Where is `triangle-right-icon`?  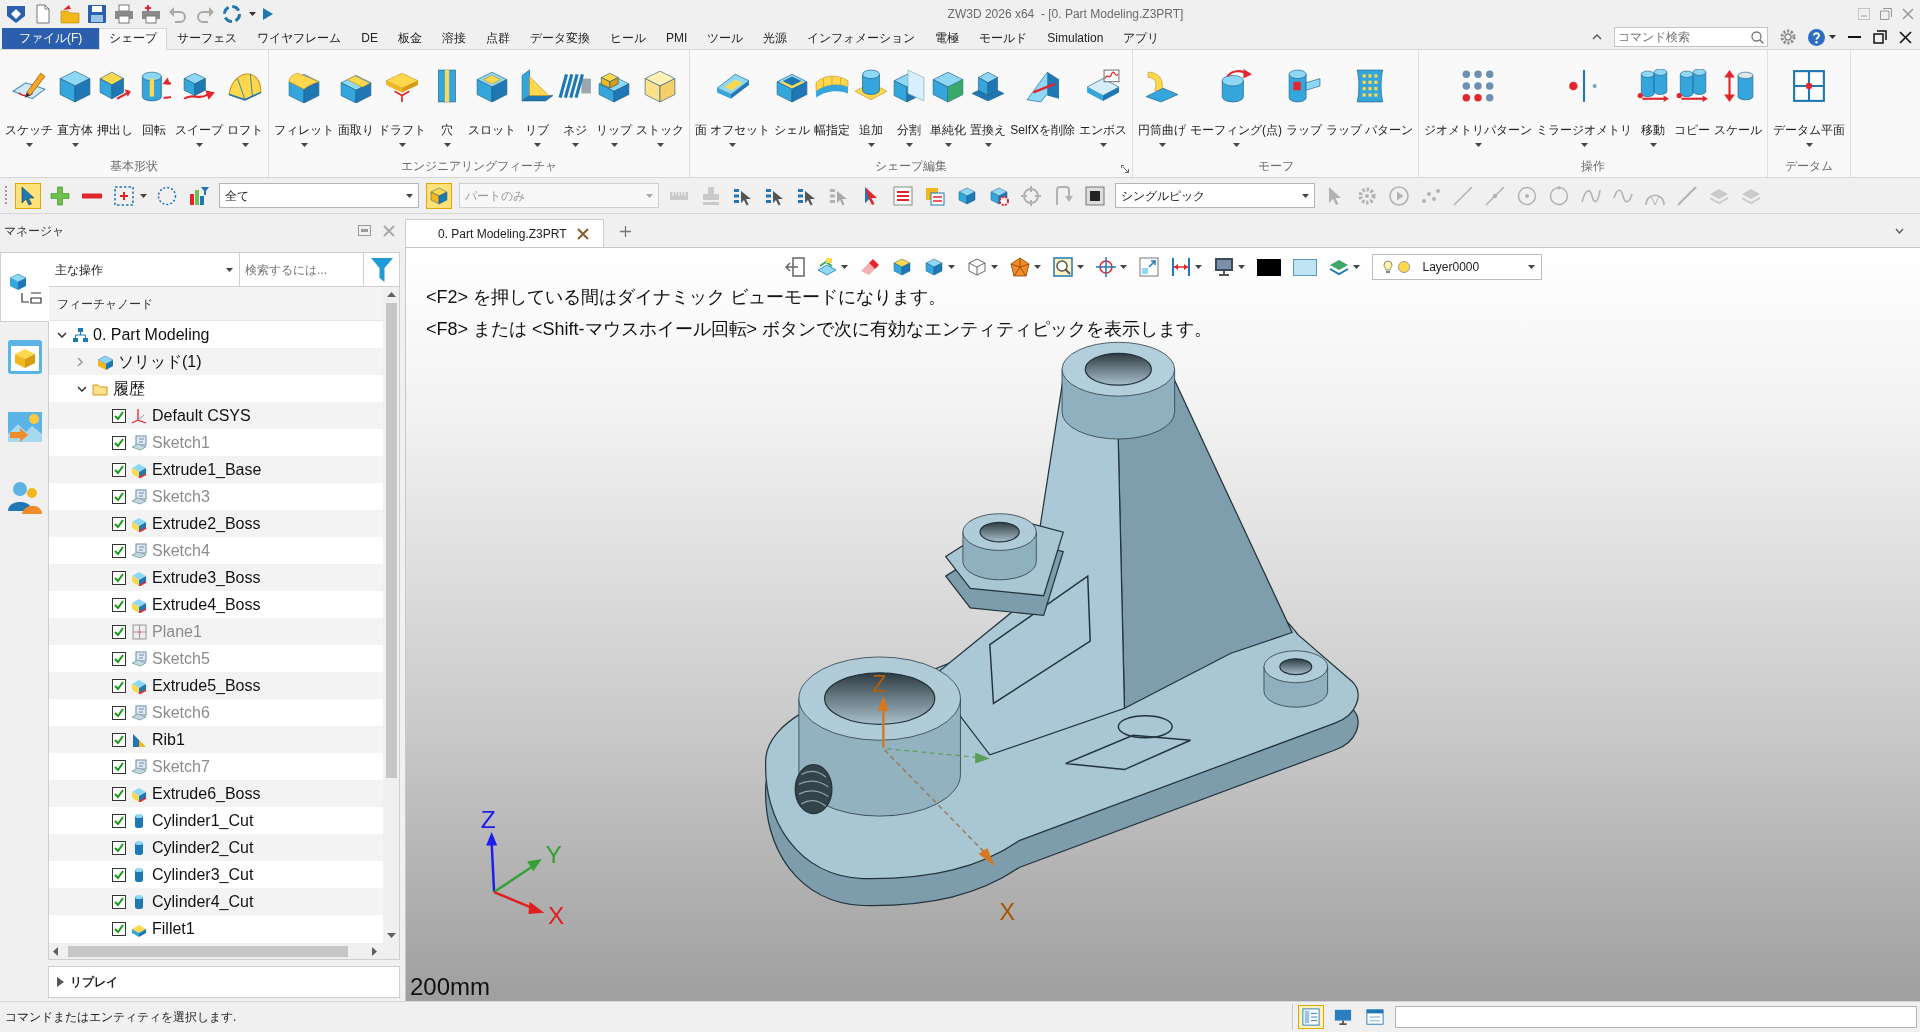
triangle-right-icon is located at coordinates (268, 14).